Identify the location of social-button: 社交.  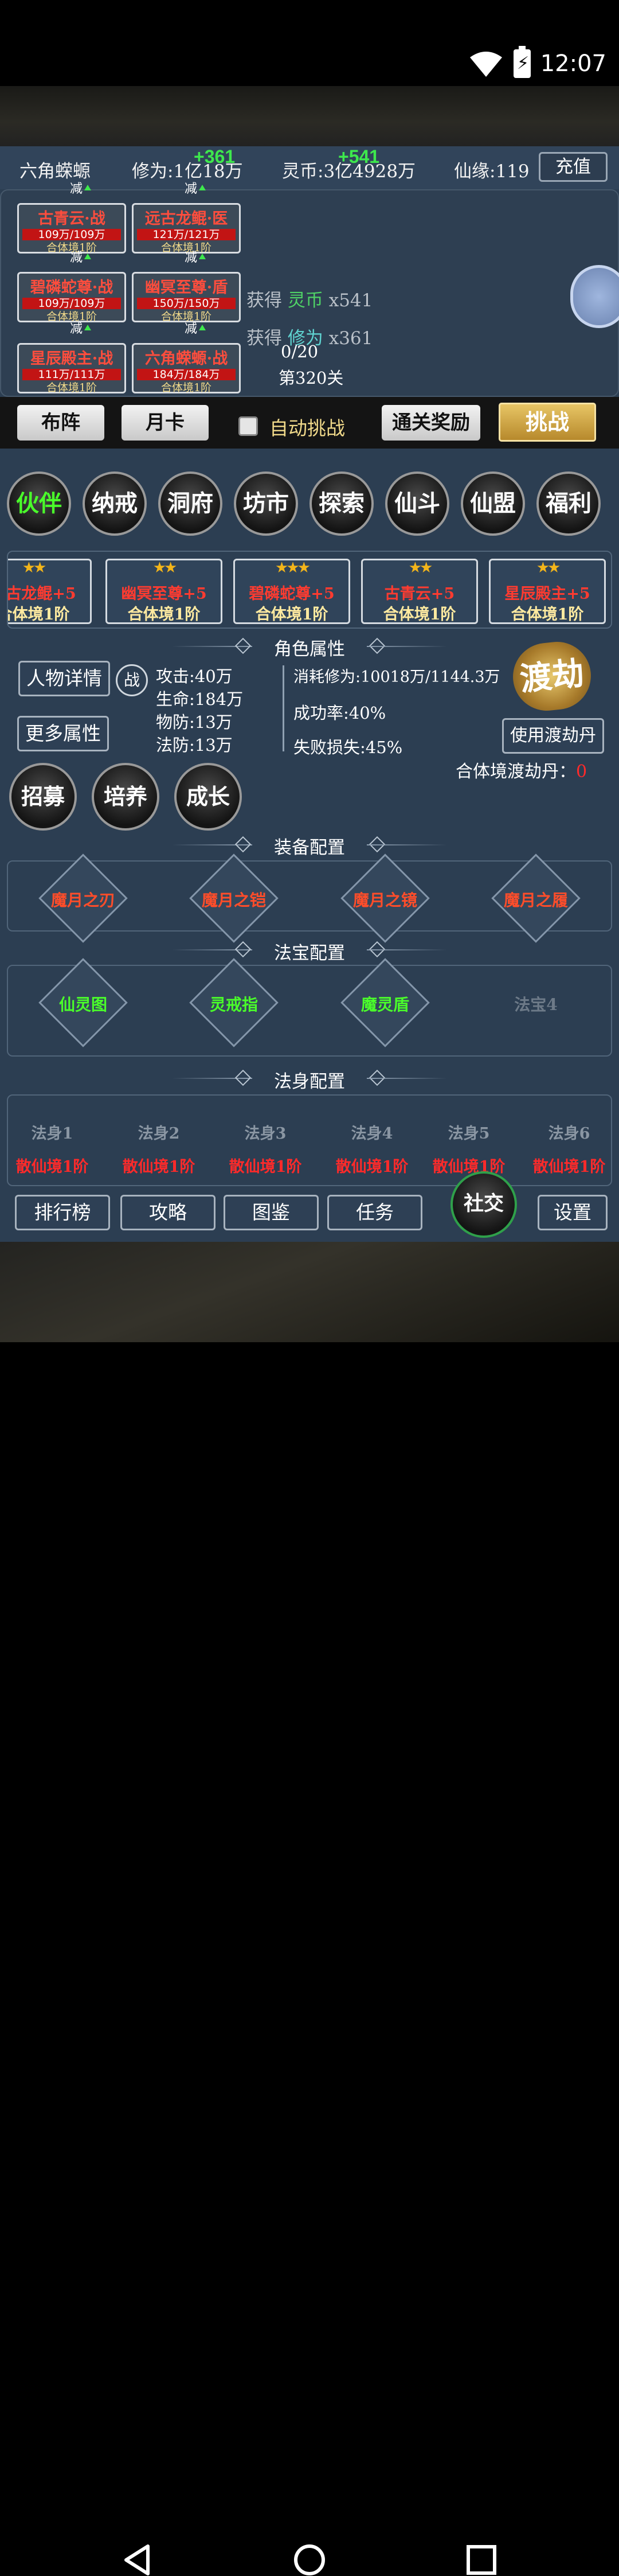
(483, 1204).